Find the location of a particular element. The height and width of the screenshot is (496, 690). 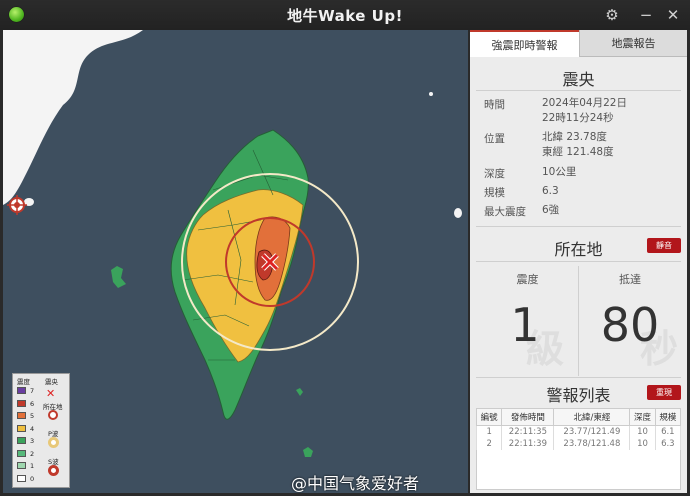

time-label: 時間 is located at coordinates (494, 105).